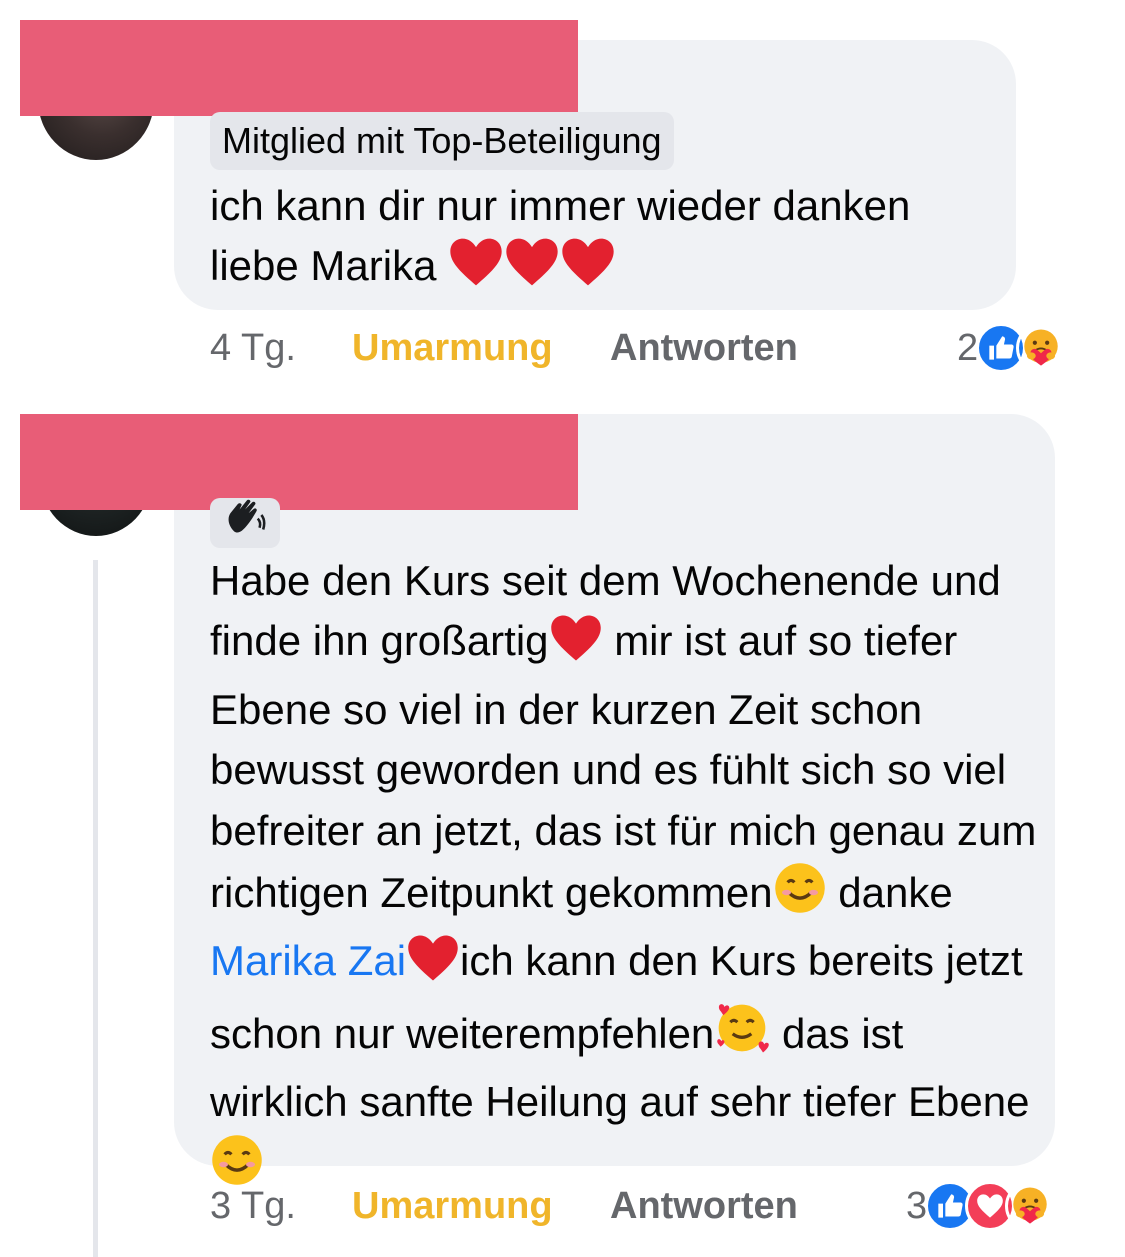 The width and height of the screenshot is (1125, 1257). What do you see at coordinates (308, 960) in the screenshot?
I see `mention-link: Marika Zai` at bounding box center [308, 960].